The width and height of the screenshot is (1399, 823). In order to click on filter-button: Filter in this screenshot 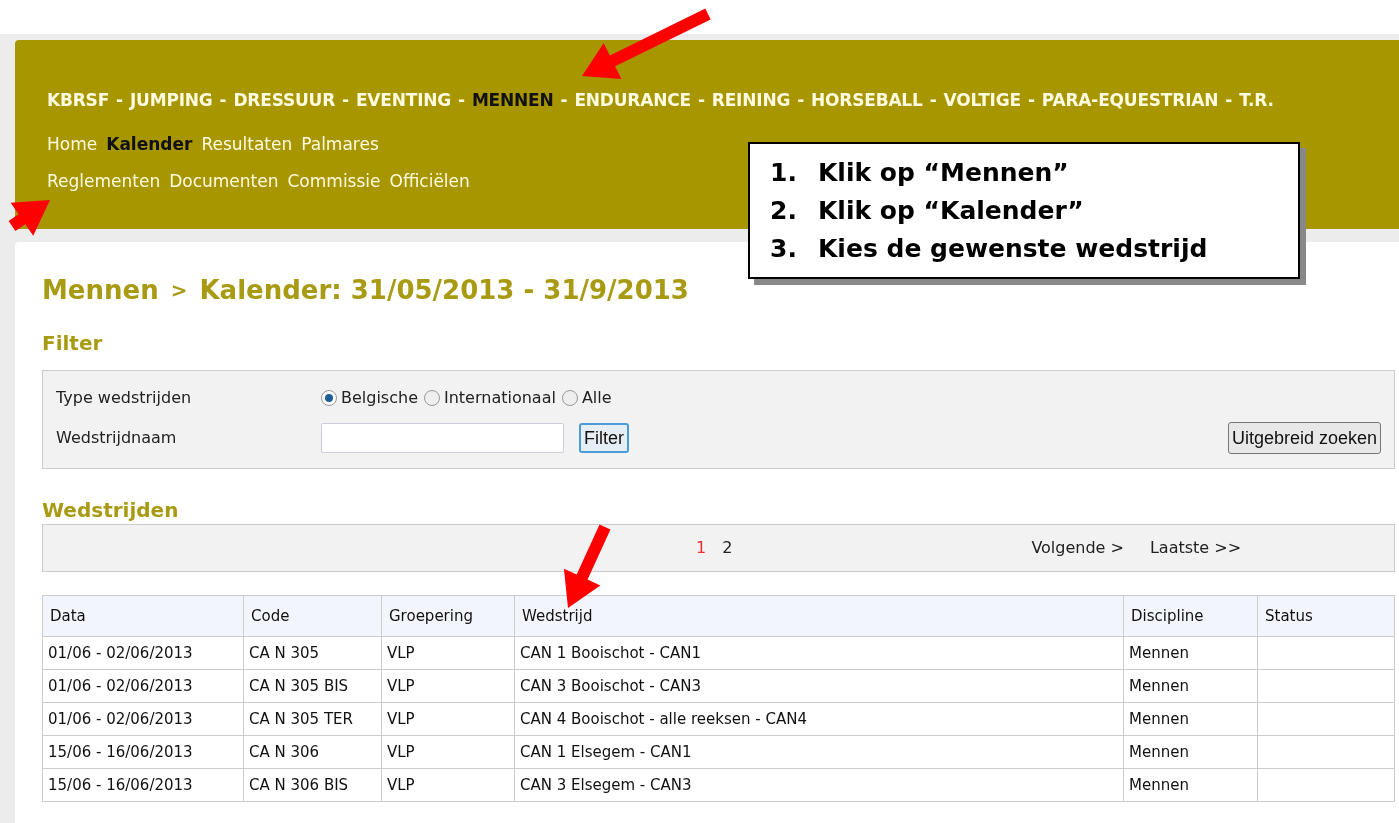, I will do `click(604, 438)`.